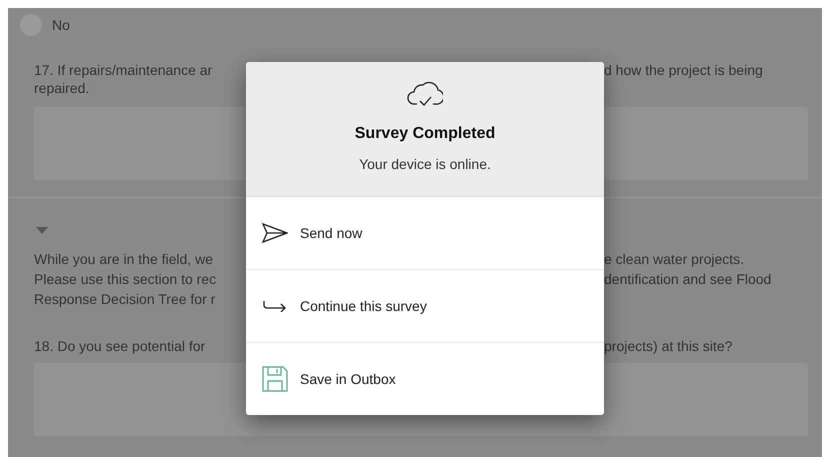 The height and width of the screenshot is (457, 830). What do you see at coordinates (123, 259) in the screenshot?
I see `question-text: While you are in the field, we` at bounding box center [123, 259].